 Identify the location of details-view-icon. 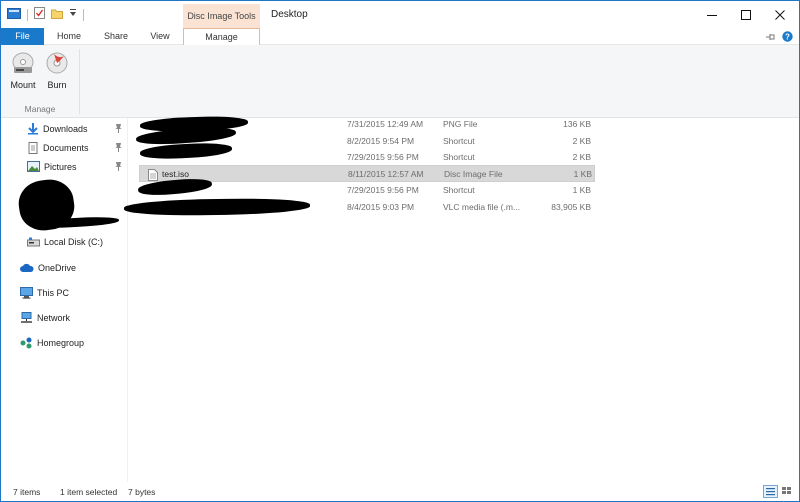
(770, 492).